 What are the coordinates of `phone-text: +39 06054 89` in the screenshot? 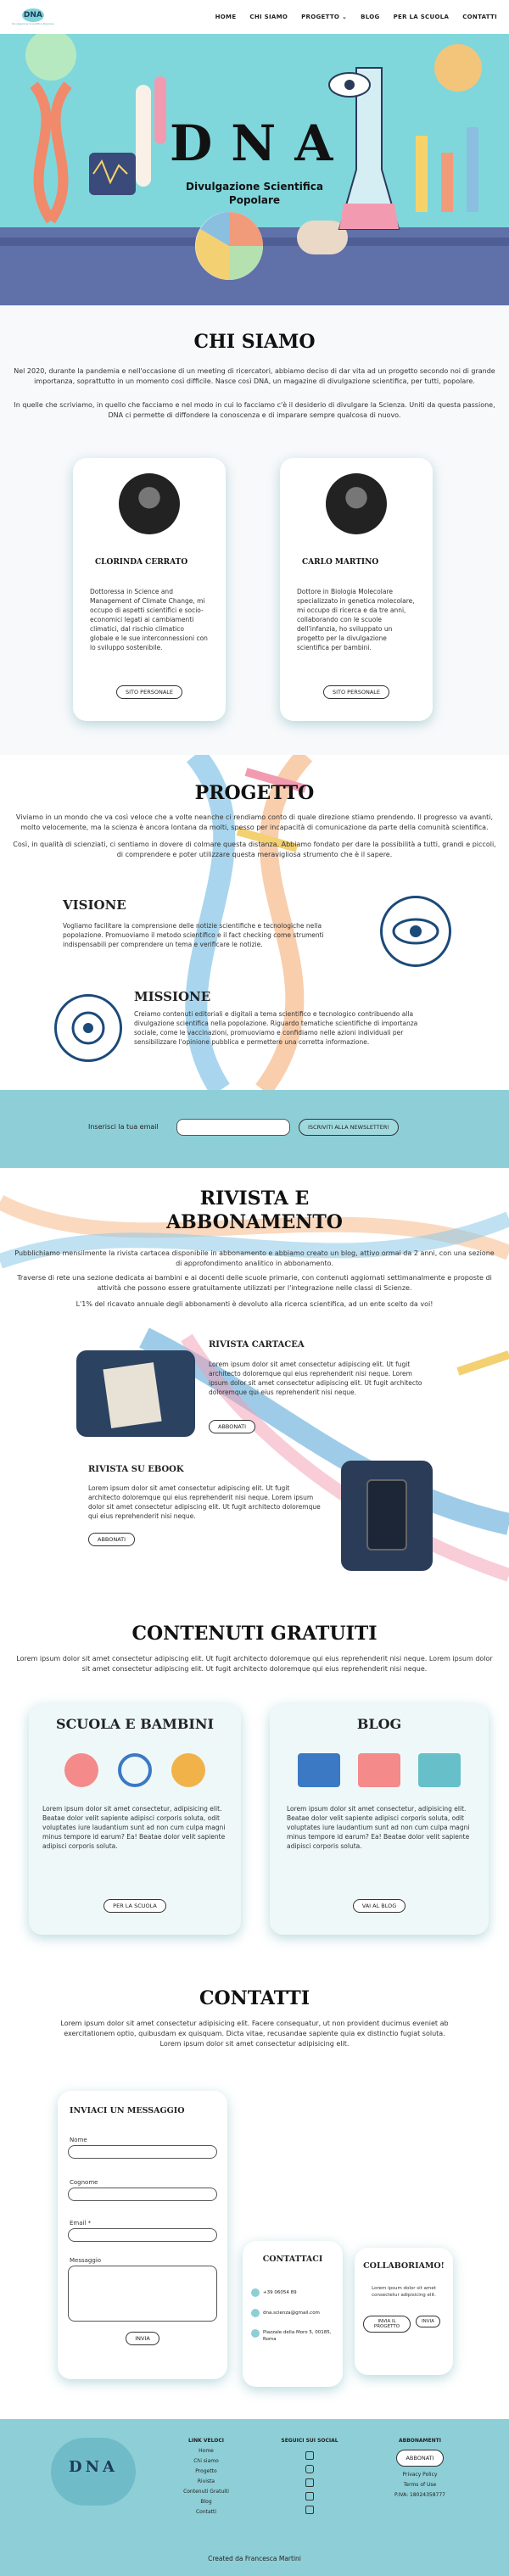 It's located at (280, 2292).